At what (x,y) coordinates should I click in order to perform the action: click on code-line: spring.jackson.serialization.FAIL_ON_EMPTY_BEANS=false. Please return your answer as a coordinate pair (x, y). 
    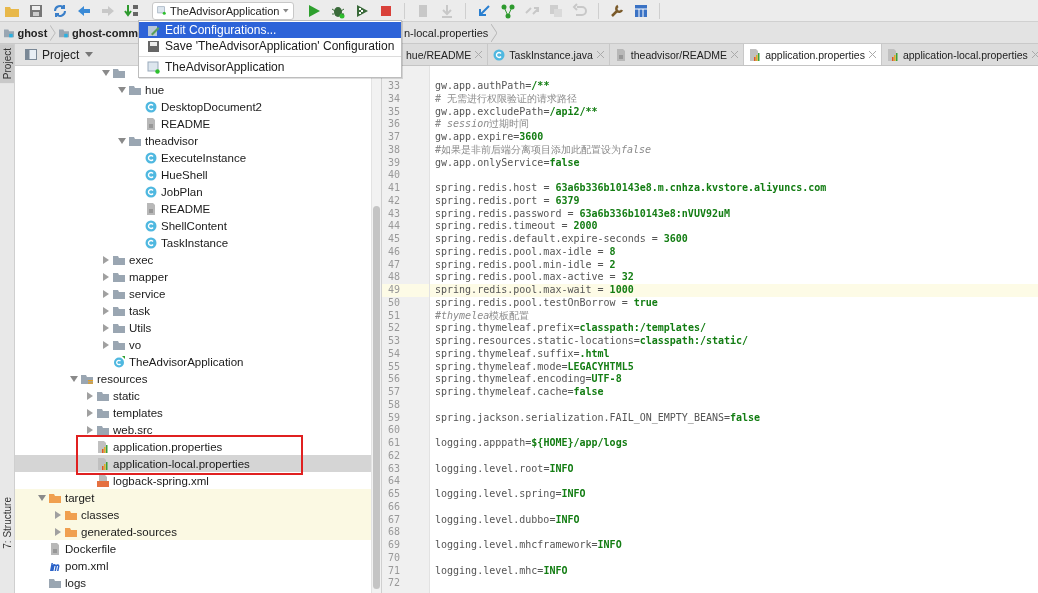
    Looking at the image, I should click on (598, 418).